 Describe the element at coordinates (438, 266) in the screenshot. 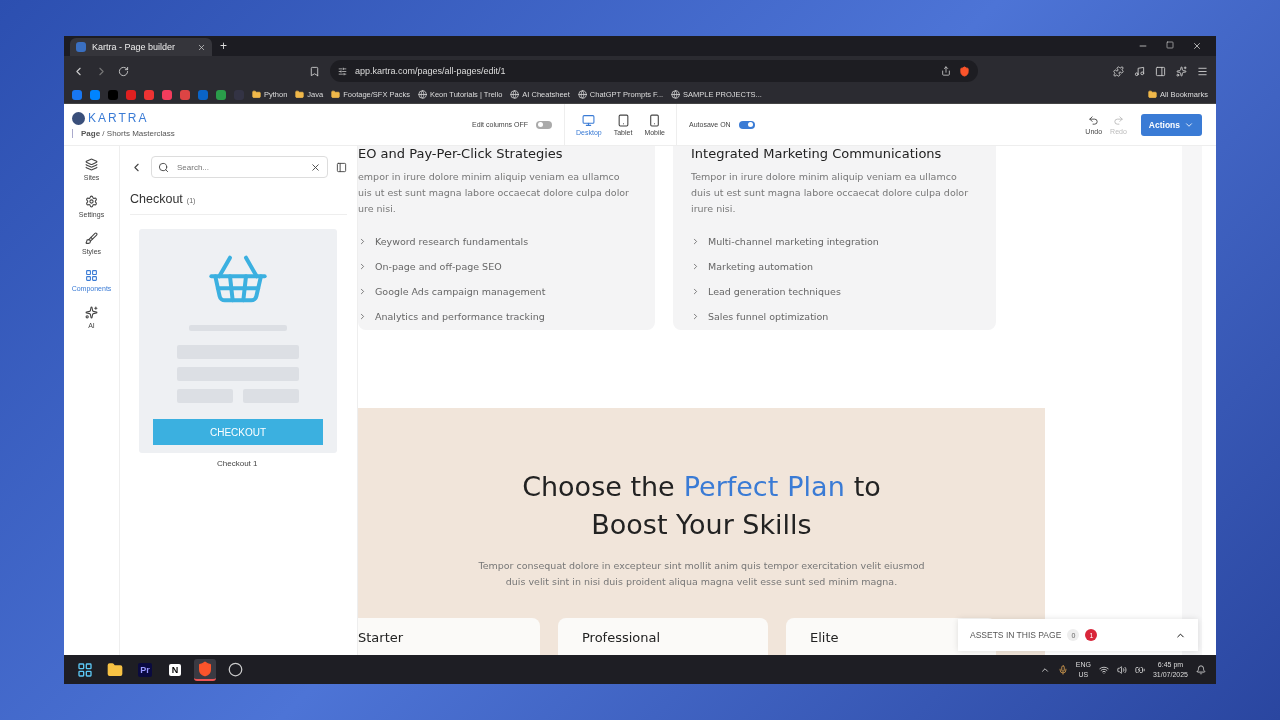

I see `list-item: On-page and off-page SEO` at that location.